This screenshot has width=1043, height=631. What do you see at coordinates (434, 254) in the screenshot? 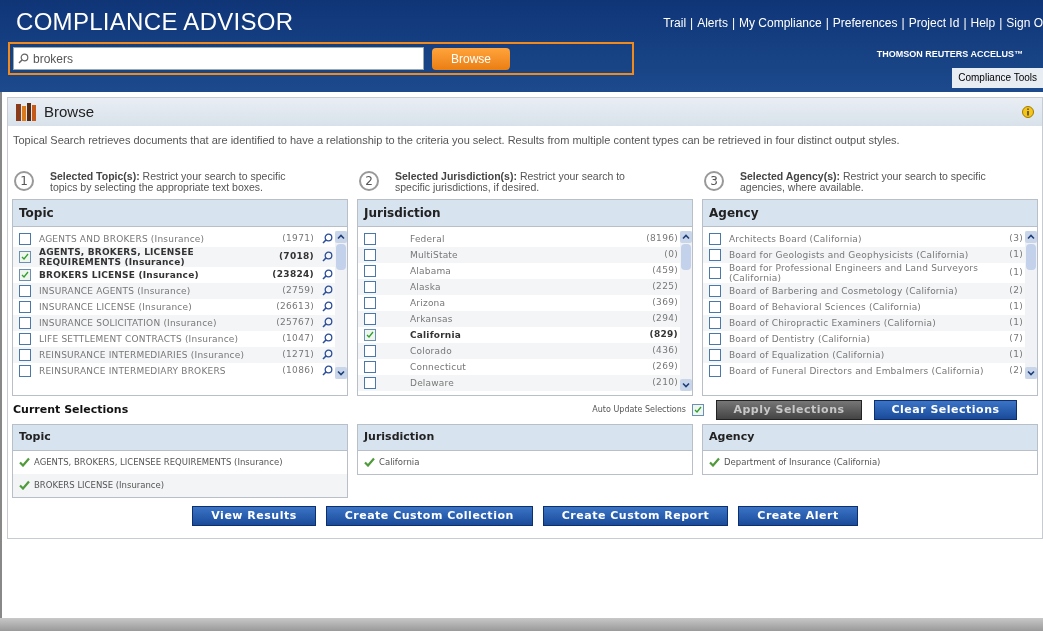
I see `list-label: MultiState` at bounding box center [434, 254].